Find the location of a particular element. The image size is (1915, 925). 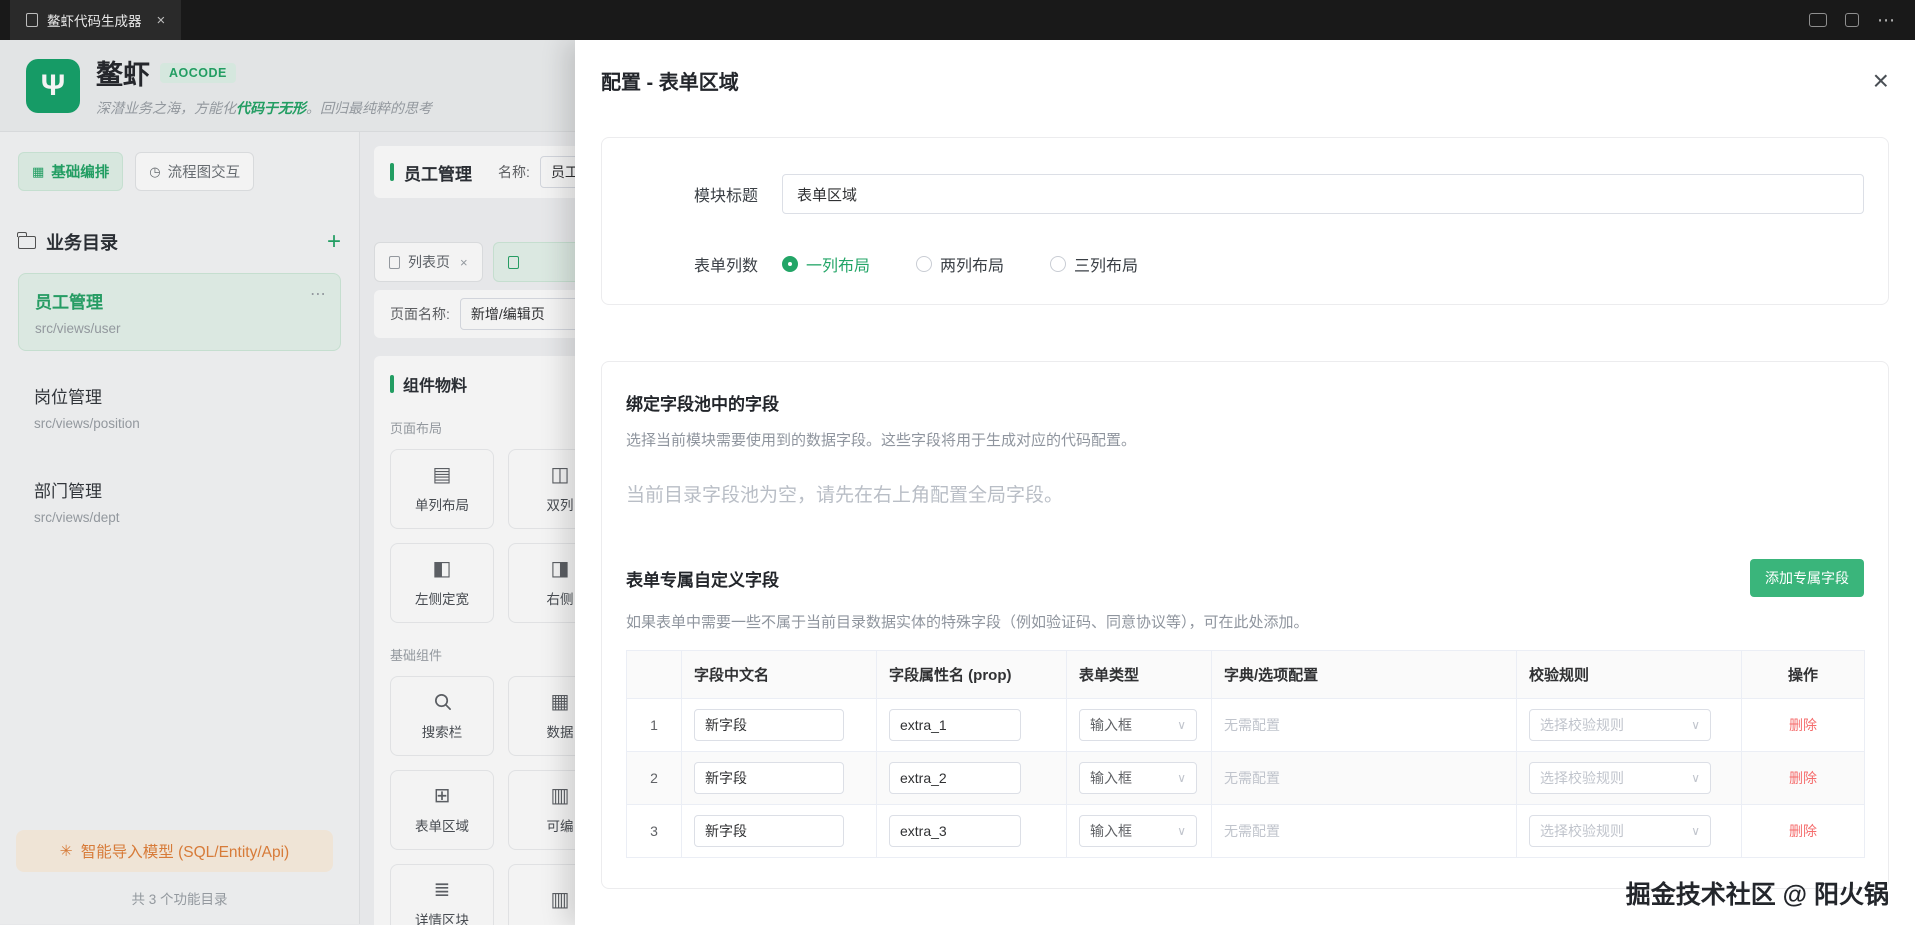

radio-one-column: 一列布局 is located at coordinates (826, 264).